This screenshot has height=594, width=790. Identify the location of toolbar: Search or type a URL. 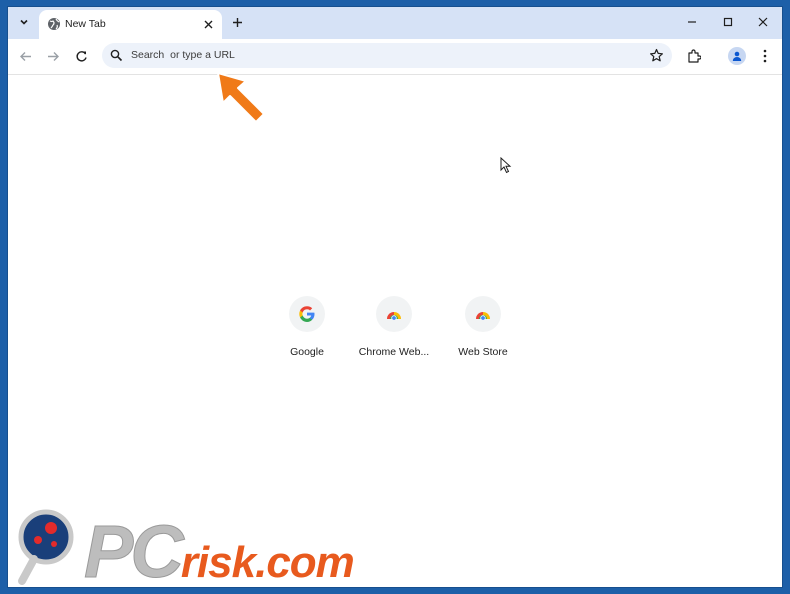
(395, 57).